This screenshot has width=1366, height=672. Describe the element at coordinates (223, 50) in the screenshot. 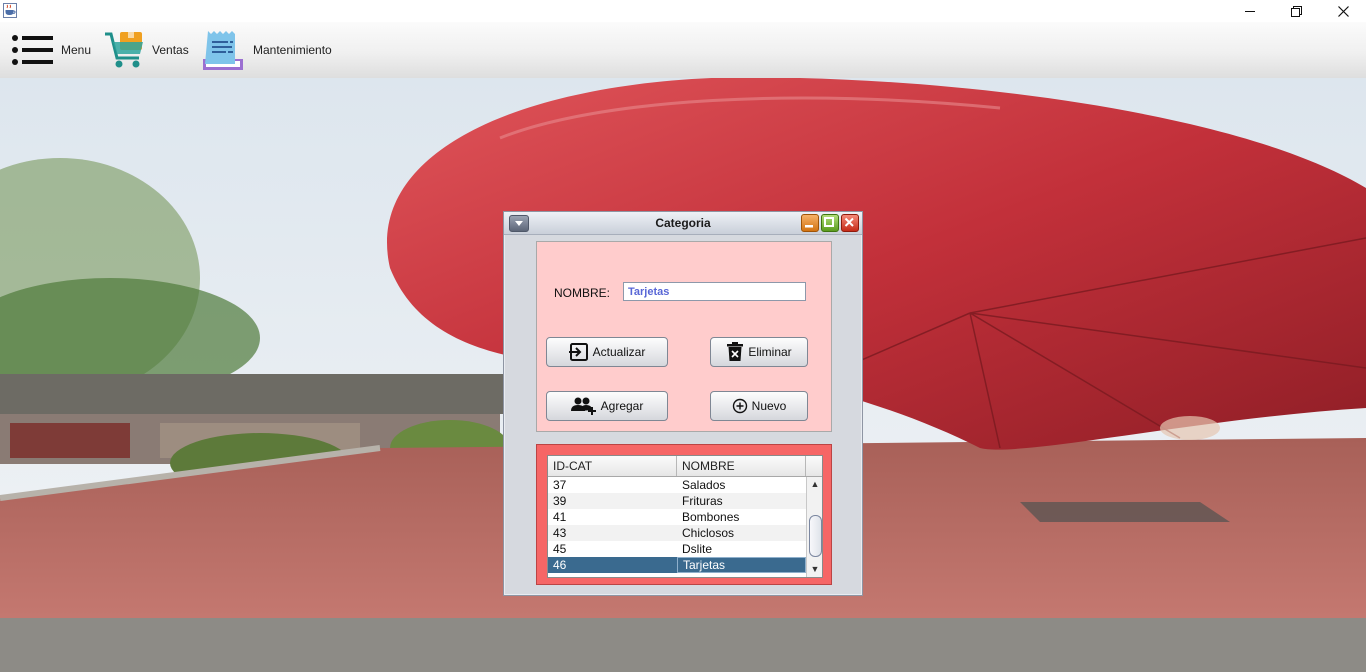

I see `receipt-icon` at that location.